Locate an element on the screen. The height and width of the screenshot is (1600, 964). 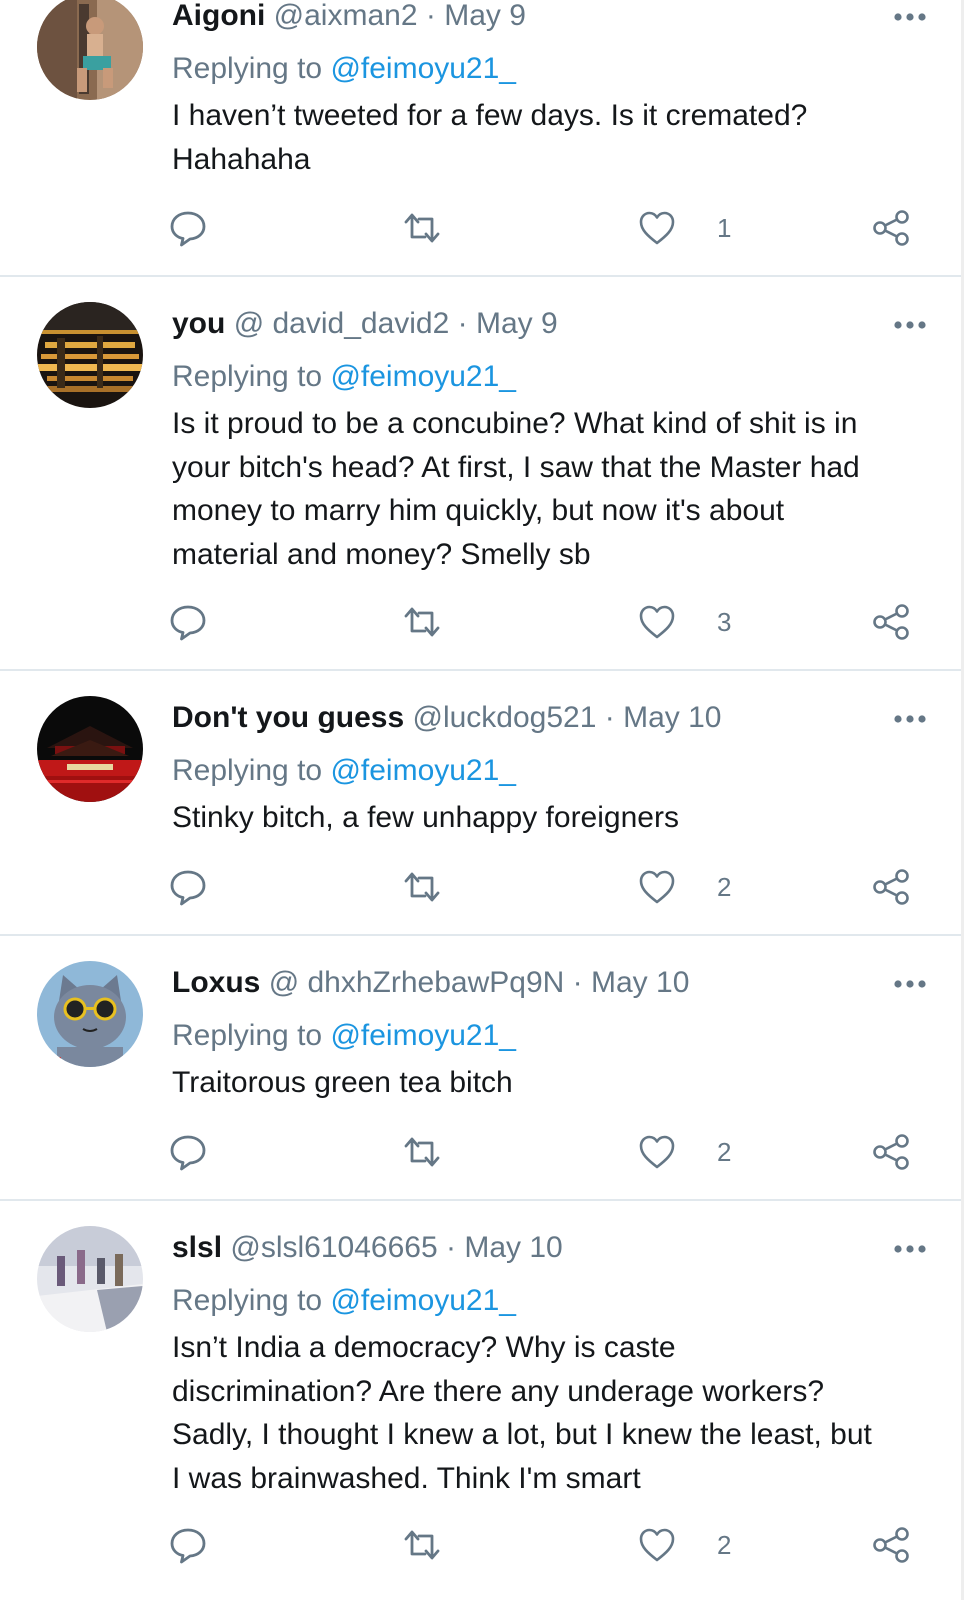
red-gate-building-avatar is located at coordinates (90, 749).